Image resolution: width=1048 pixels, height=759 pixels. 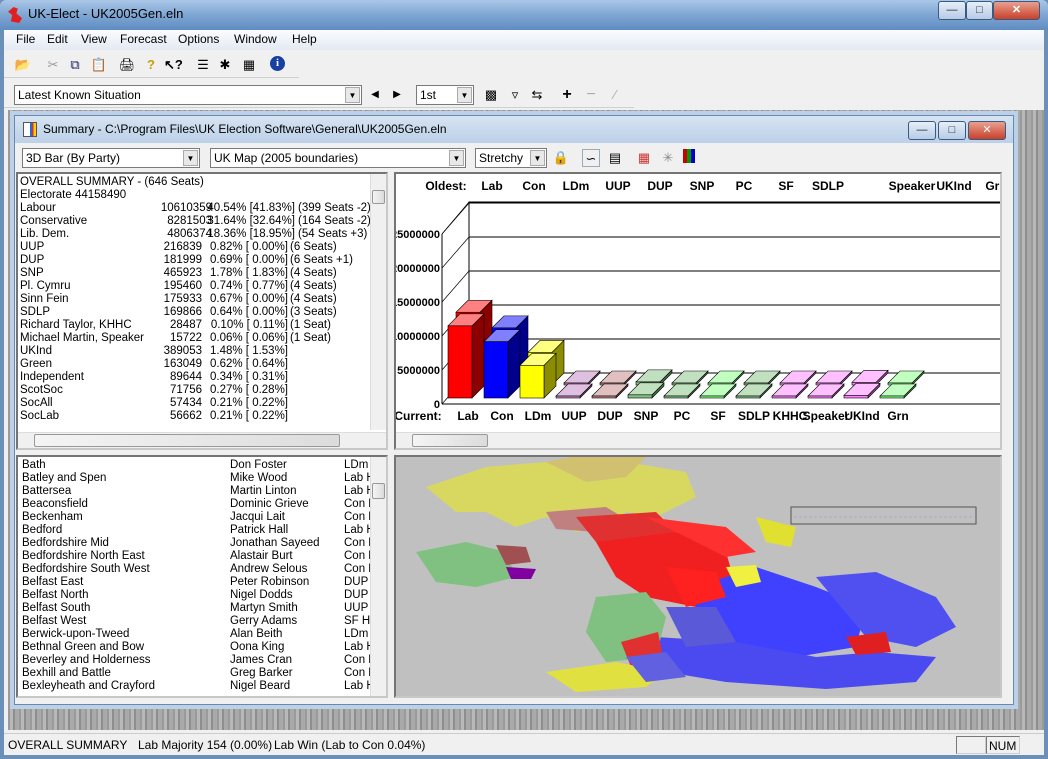 I want to click on map-east-coast, so click(x=776, y=532).